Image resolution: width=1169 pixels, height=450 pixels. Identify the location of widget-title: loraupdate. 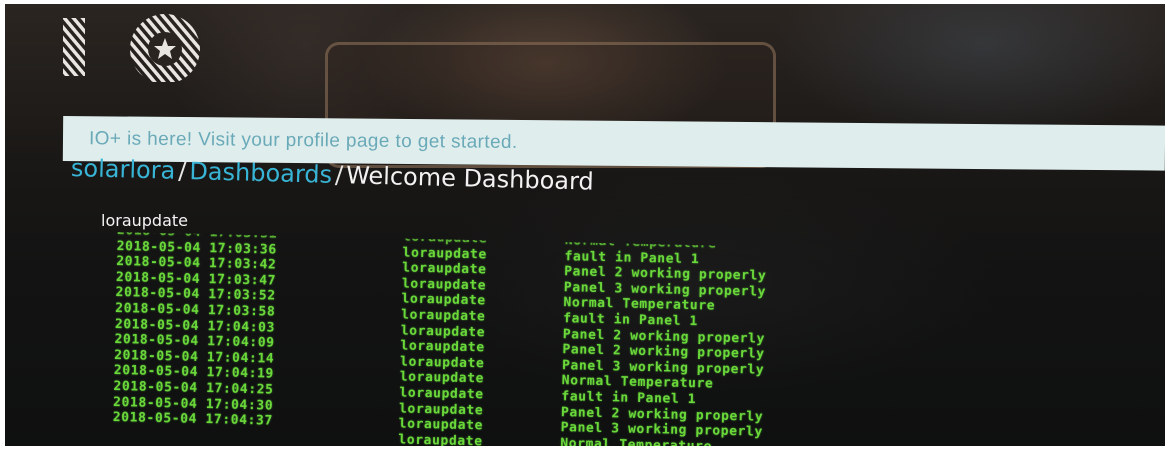
(144, 220).